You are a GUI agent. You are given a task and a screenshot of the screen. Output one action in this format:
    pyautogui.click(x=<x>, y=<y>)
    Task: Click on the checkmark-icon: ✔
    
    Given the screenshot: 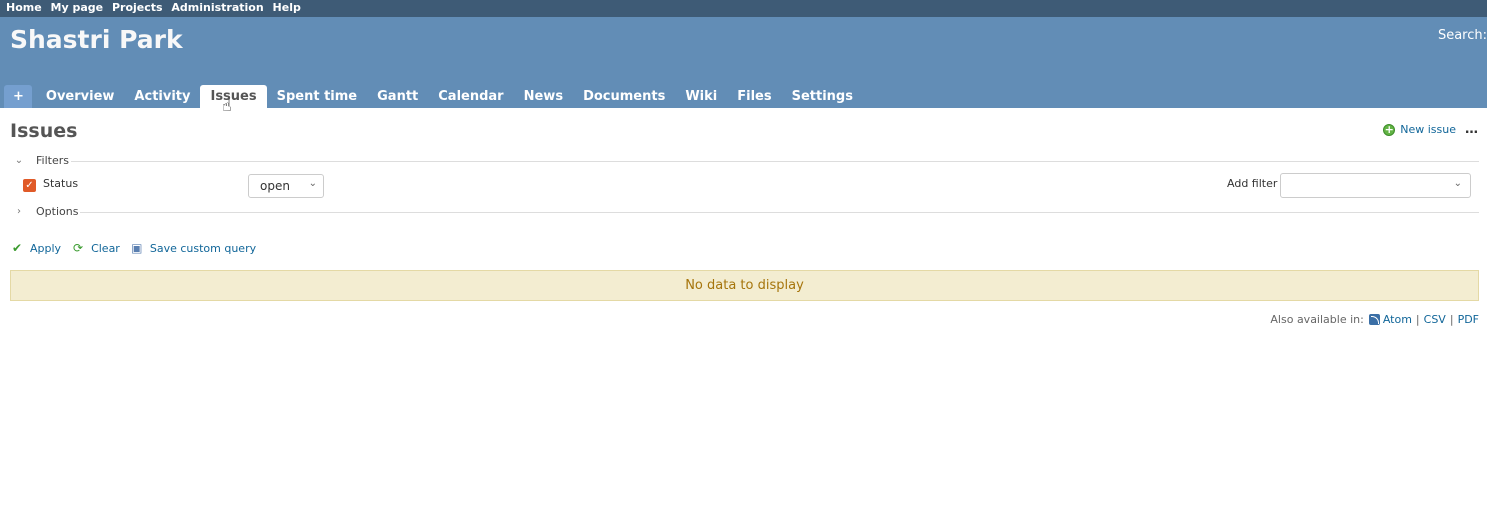 What is the action you would take?
    pyautogui.click(x=17, y=248)
    